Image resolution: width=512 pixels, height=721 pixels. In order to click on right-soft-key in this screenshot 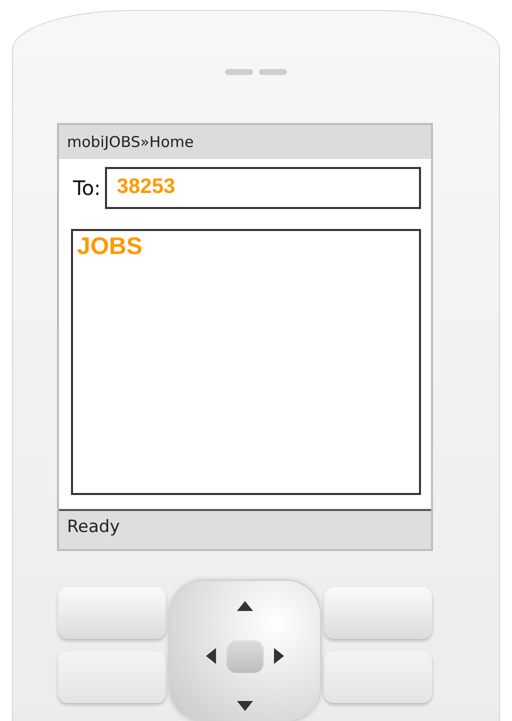, I will do `click(378, 613)`.